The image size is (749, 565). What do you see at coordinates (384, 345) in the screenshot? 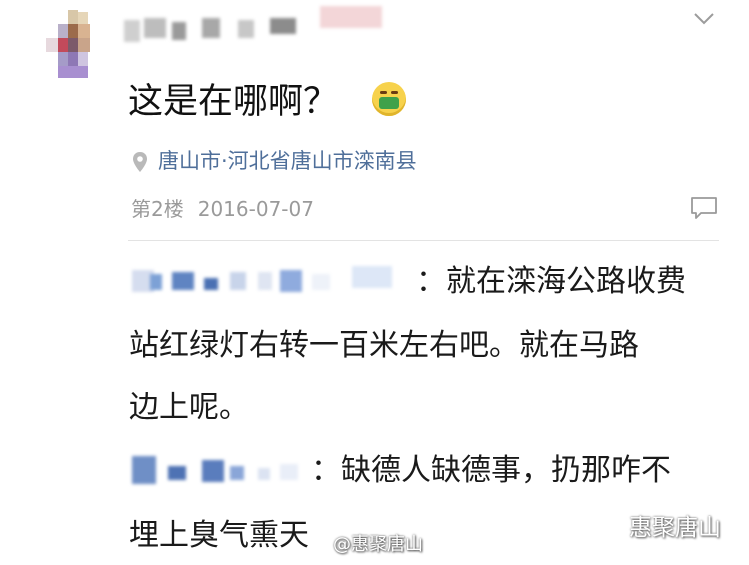
I see `reply-line: 站红绿灯右转一百米左右吧。就在马路` at bounding box center [384, 345].